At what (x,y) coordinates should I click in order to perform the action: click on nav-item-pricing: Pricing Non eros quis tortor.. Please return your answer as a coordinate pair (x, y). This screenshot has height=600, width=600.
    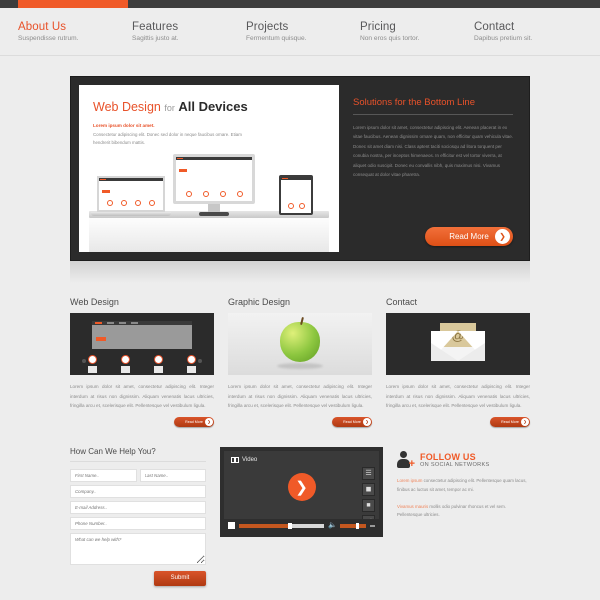
    Looking at the image, I should click on (417, 31).